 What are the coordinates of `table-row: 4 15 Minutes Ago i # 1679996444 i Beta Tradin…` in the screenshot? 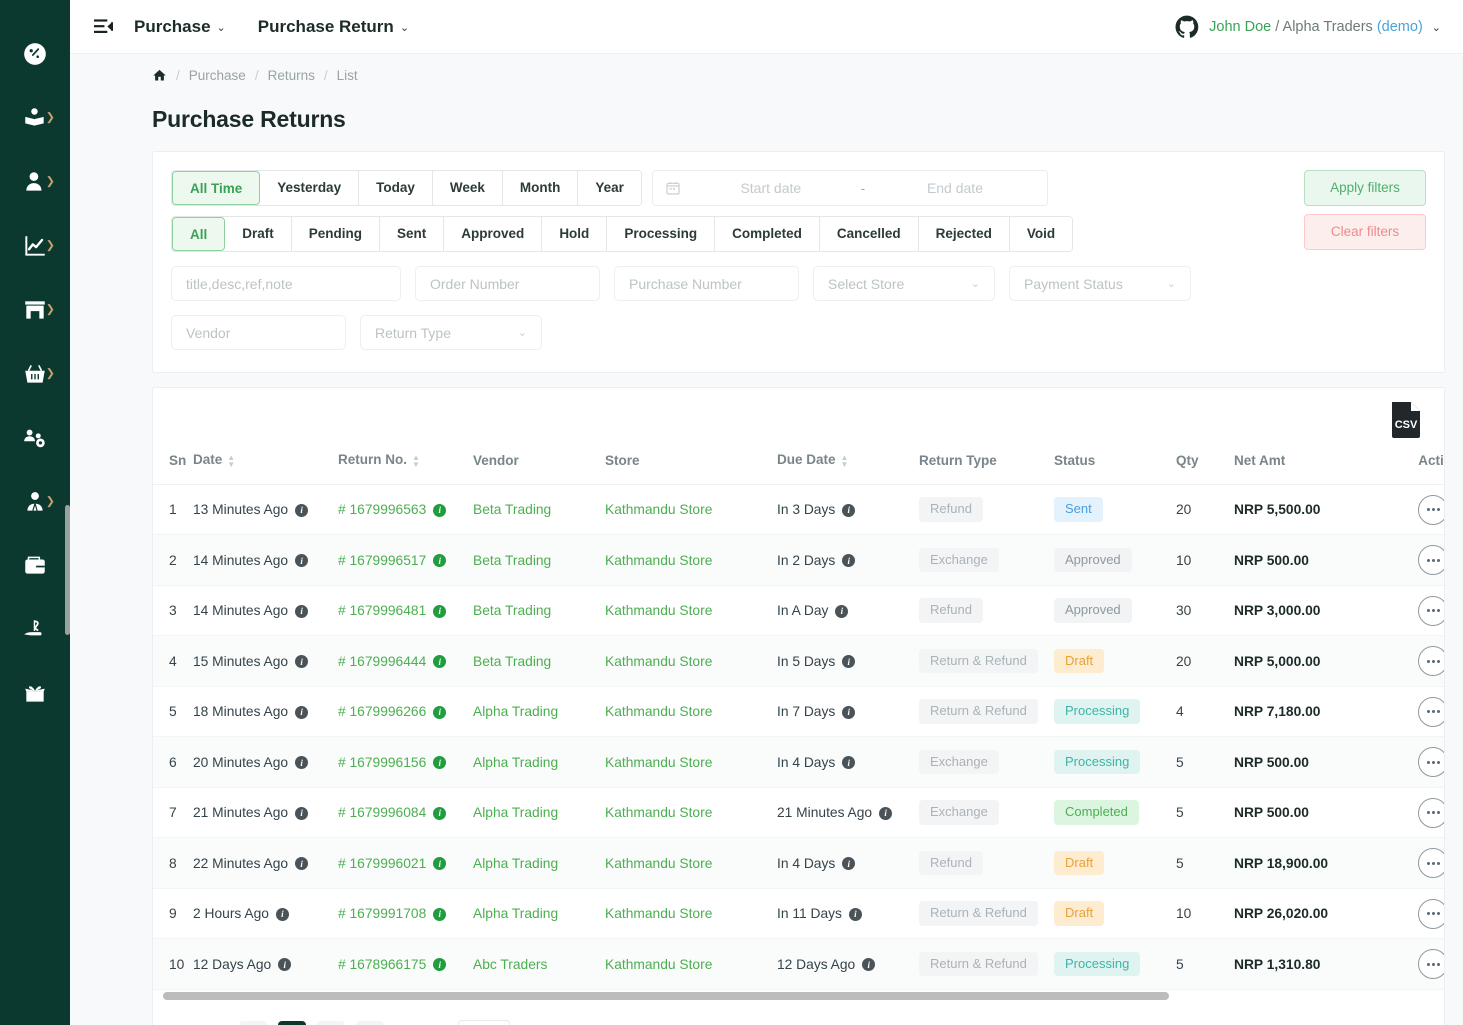 It's located at (798, 661).